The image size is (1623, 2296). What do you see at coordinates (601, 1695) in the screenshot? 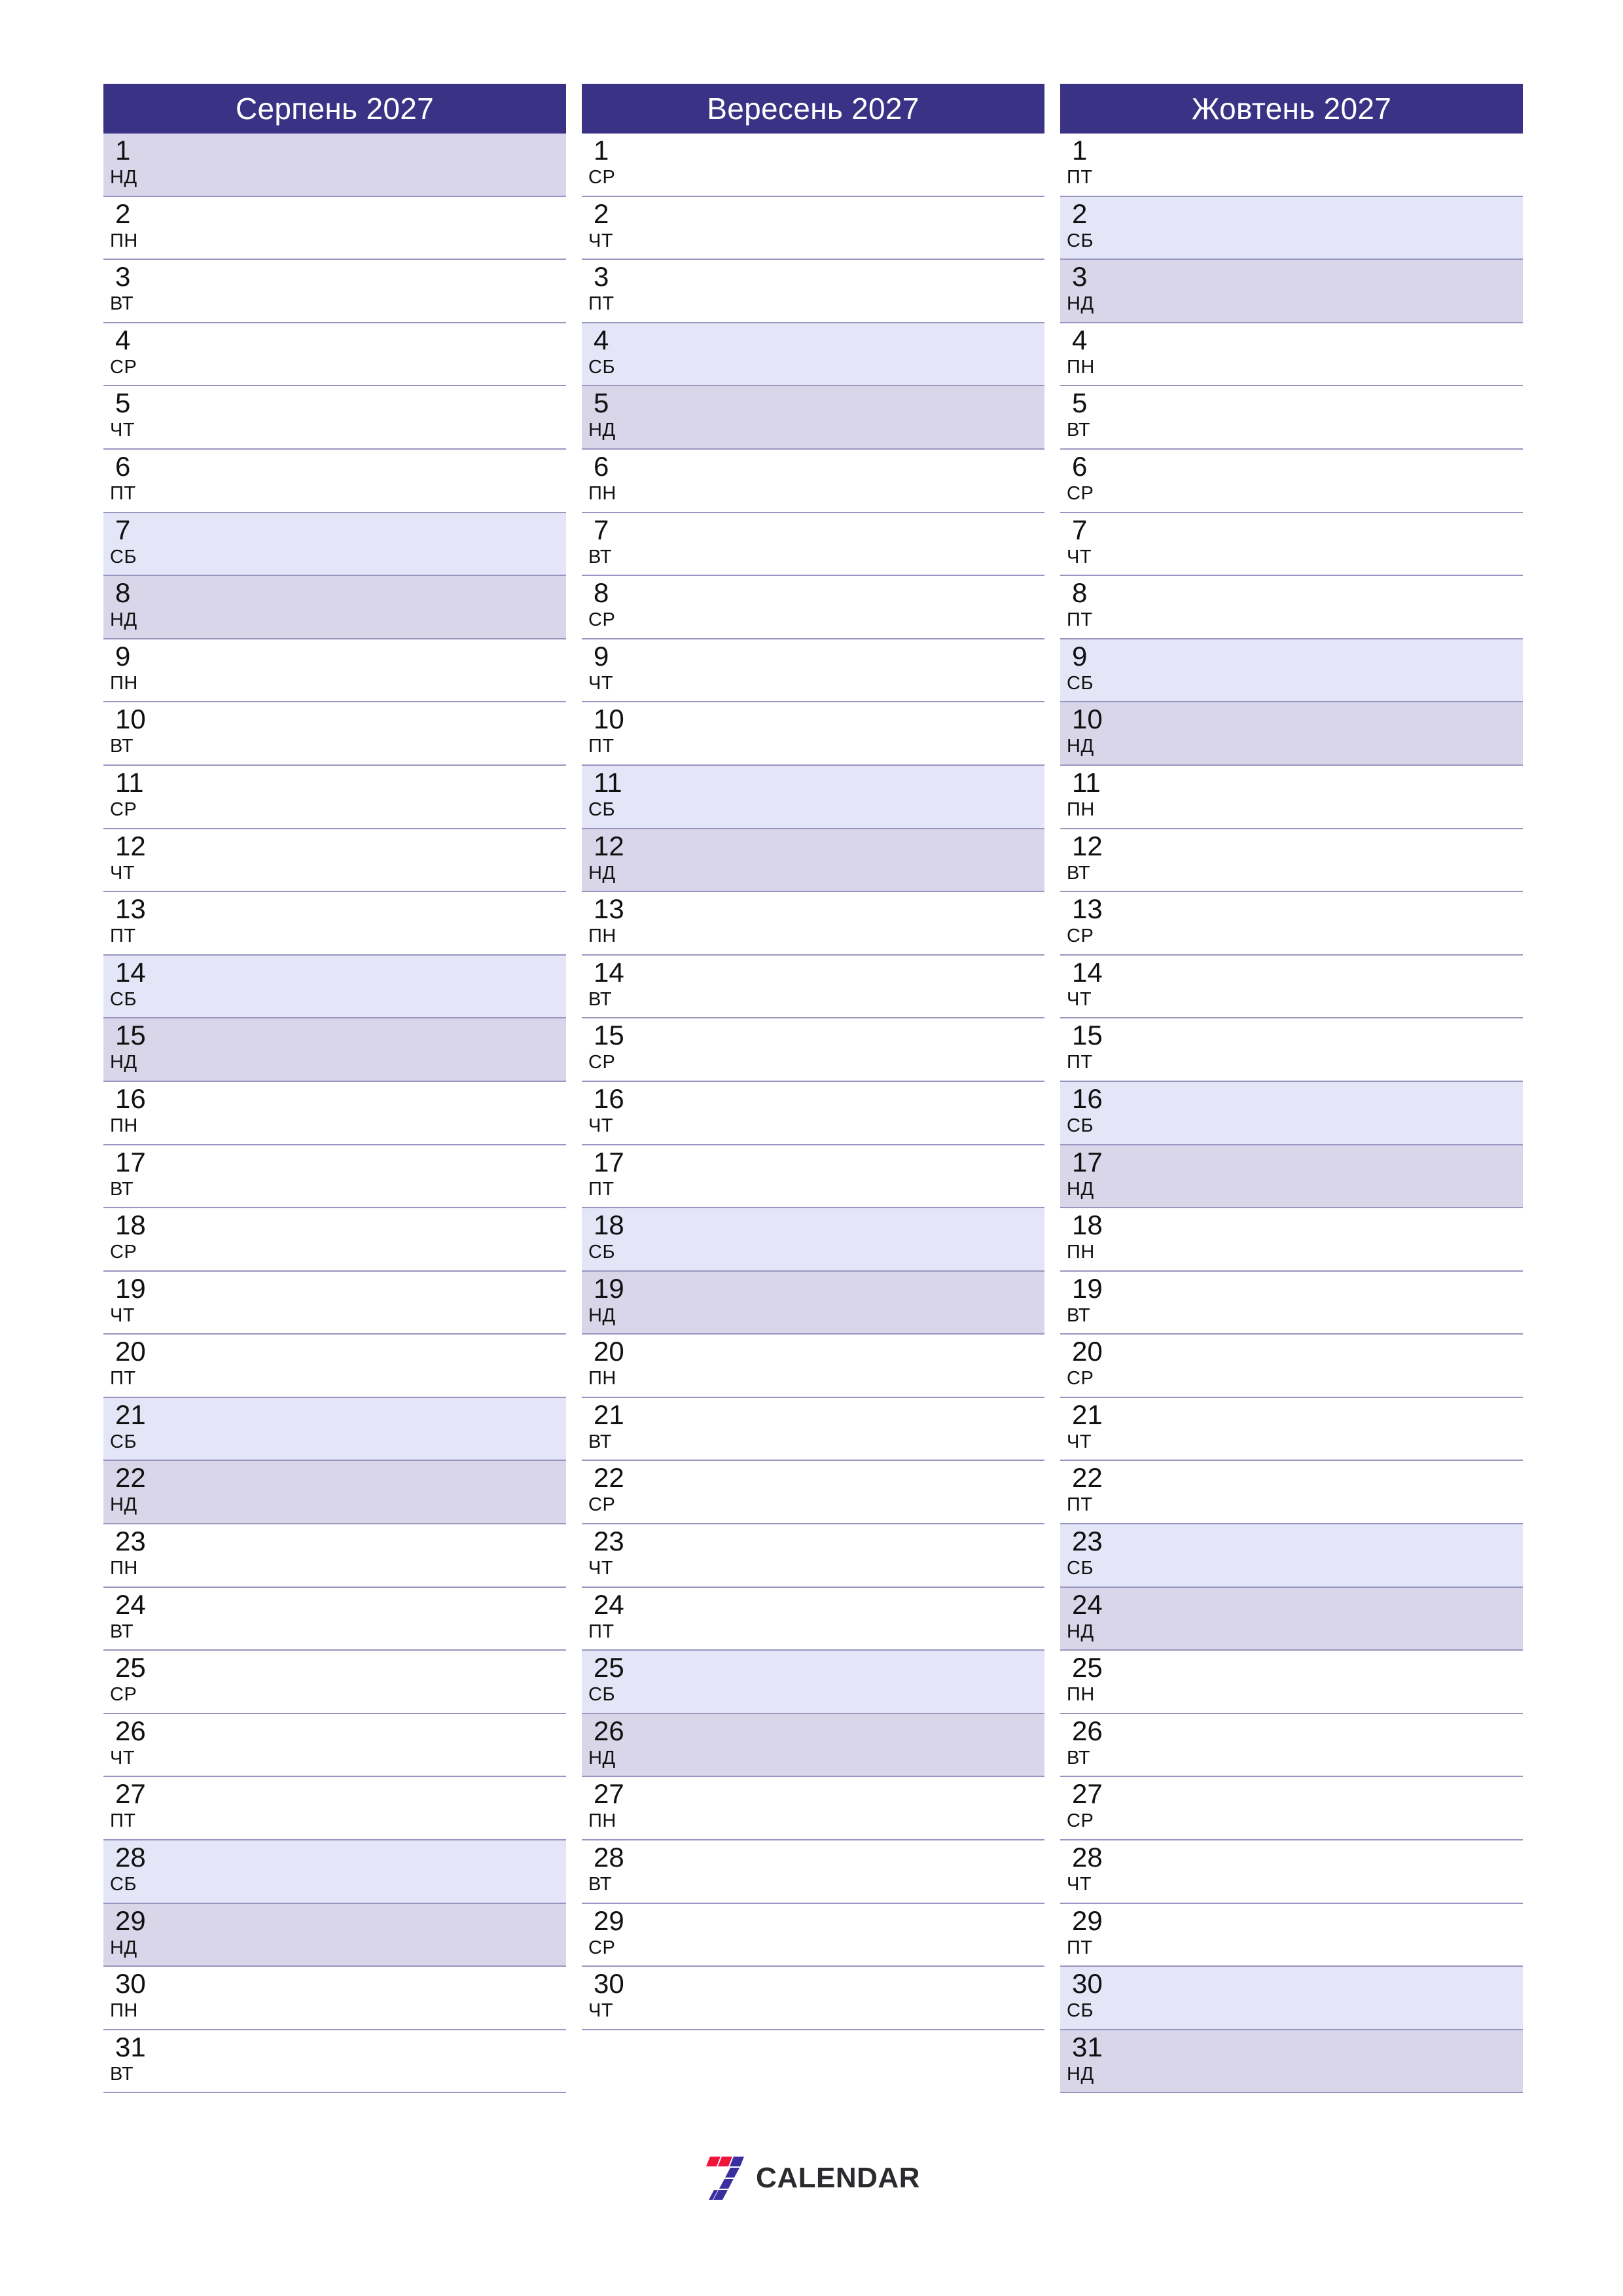
I see `day-weekday-label: СБ` at bounding box center [601, 1695].